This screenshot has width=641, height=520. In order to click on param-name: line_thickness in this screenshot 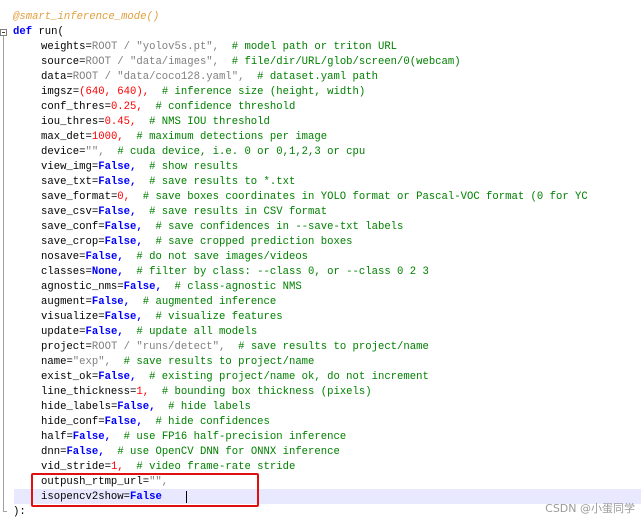, I will do `click(86, 392)`.